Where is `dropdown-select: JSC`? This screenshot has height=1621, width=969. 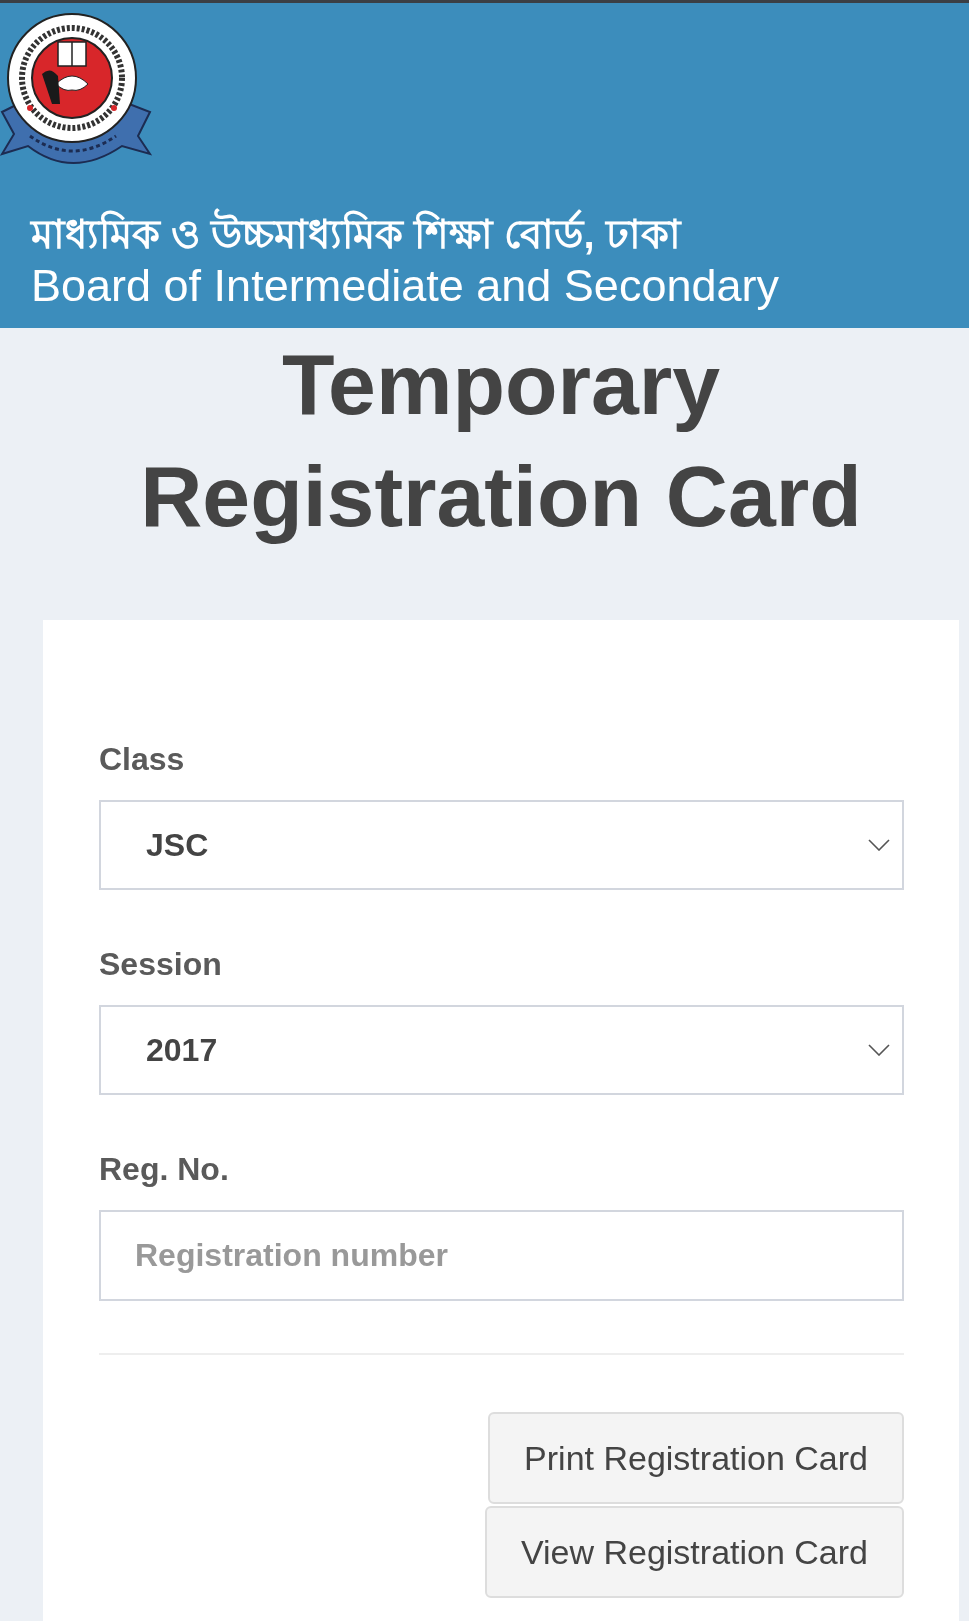
dropdown-select: JSC is located at coordinates (501, 845).